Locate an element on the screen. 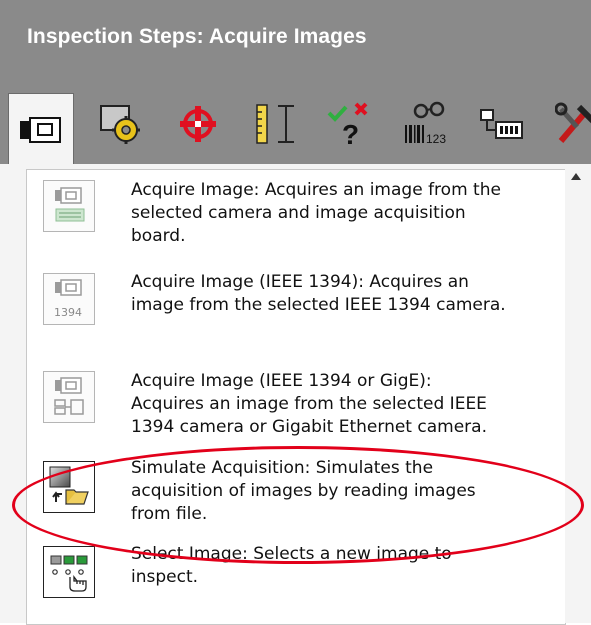 This screenshot has width=591, height=625. select-image-hand-icon is located at coordinates (69, 572).